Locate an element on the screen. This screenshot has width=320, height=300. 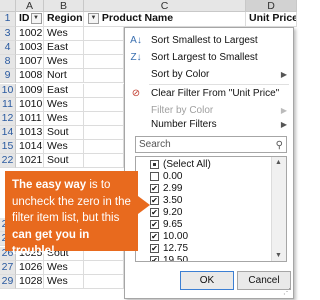
select-all-corner is located at coordinates (8, 6).